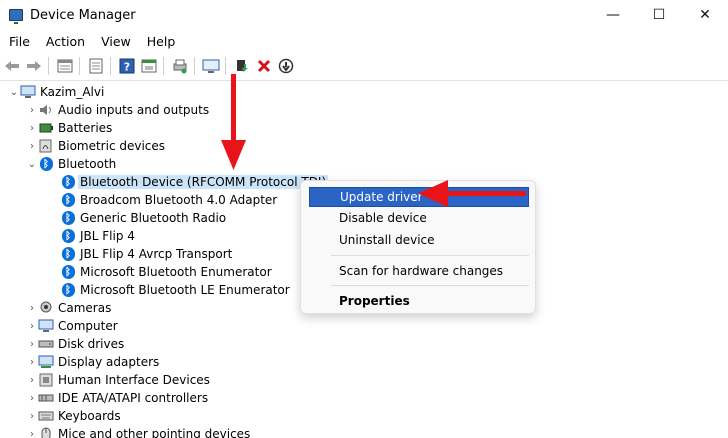 The width and height of the screenshot is (728, 438). Describe the element at coordinates (286, 66) in the screenshot. I see `enable-device-icon` at that location.